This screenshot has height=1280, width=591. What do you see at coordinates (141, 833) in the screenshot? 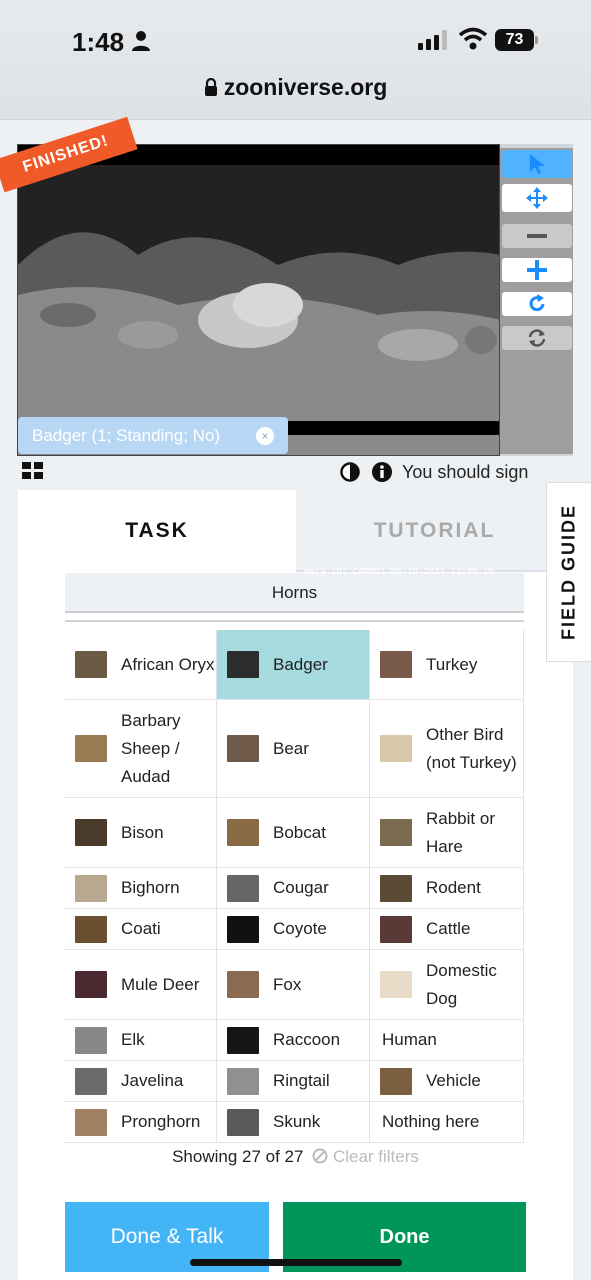
I see `species-choice: Bison` at bounding box center [141, 833].